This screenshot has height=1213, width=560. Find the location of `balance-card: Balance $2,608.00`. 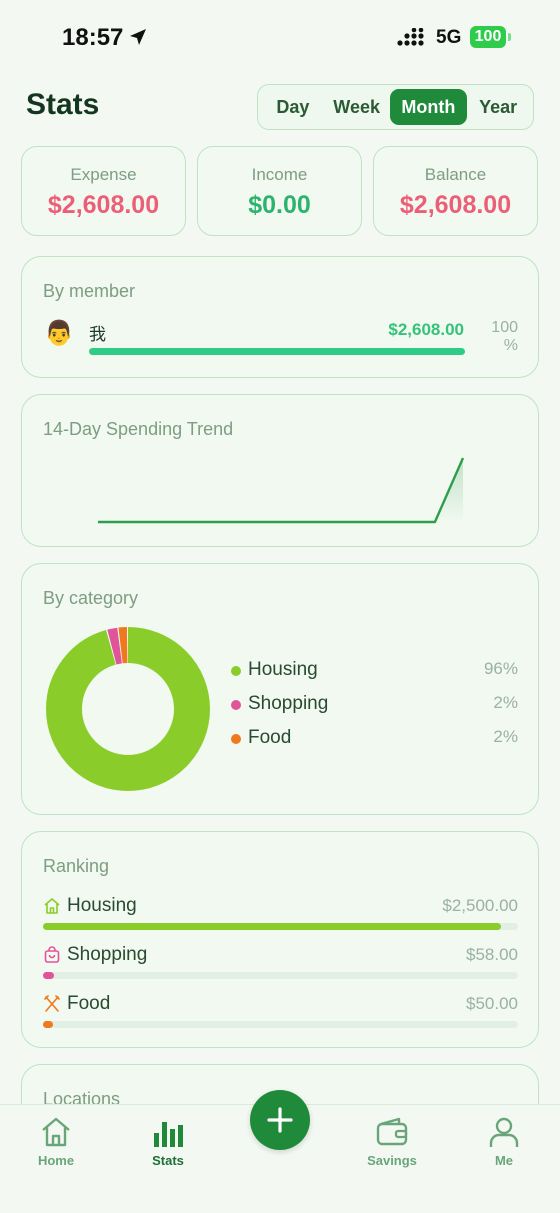

balance-card: Balance $2,608.00 is located at coordinates (455, 191).